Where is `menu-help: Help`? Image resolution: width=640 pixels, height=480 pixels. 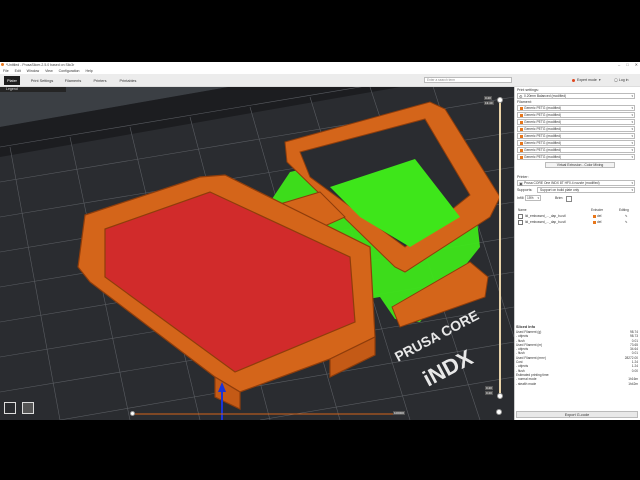
menu-help: Help is located at coordinates (88, 71).